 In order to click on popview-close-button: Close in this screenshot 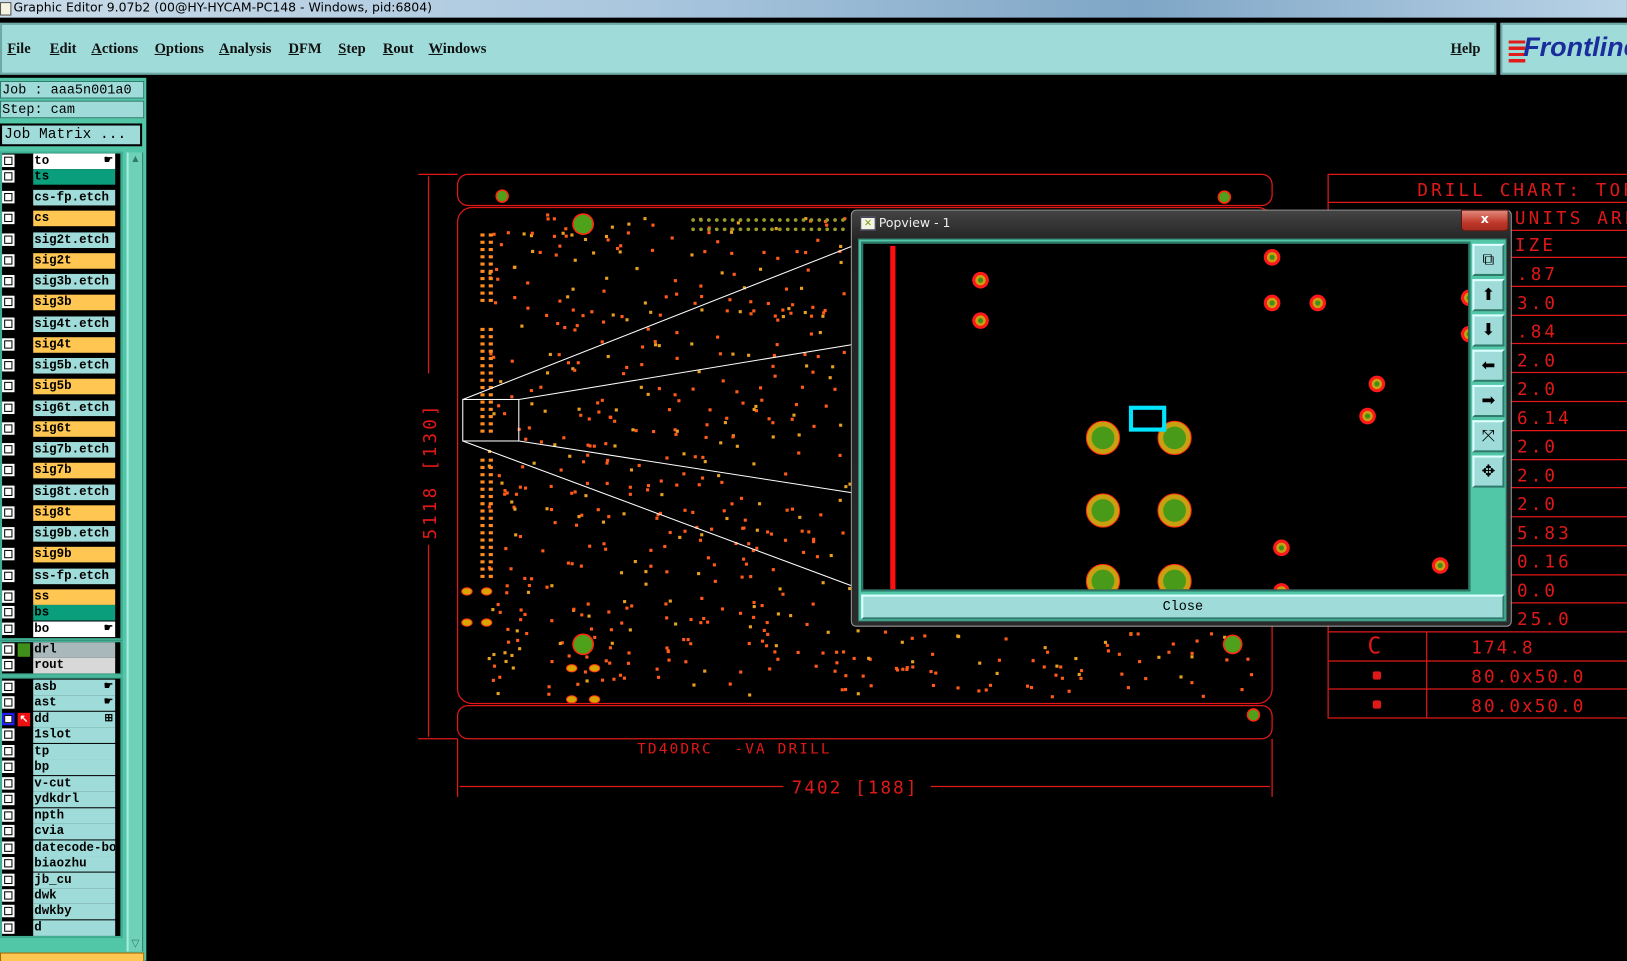, I will do `click(1183, 607)`.